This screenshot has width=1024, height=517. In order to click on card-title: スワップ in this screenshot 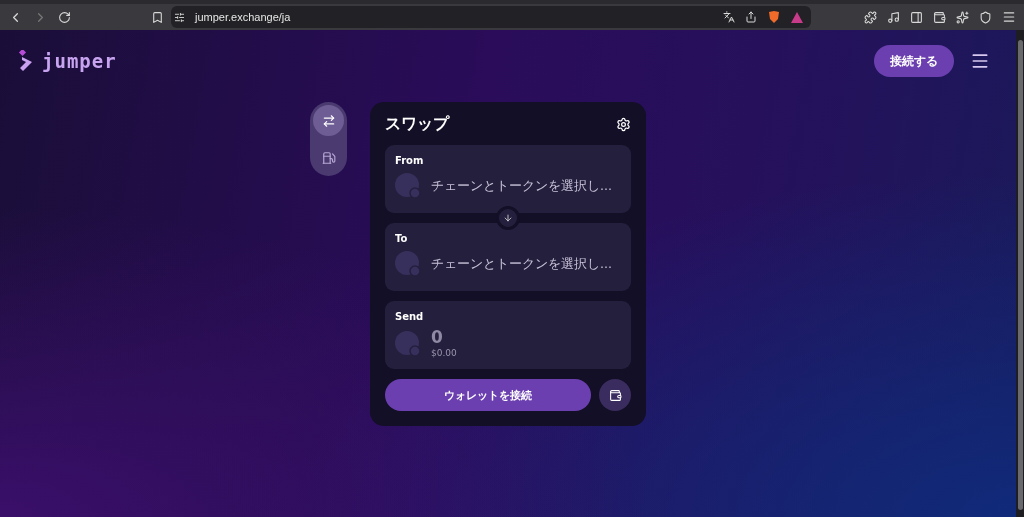, I will do `click(417, 124)`.